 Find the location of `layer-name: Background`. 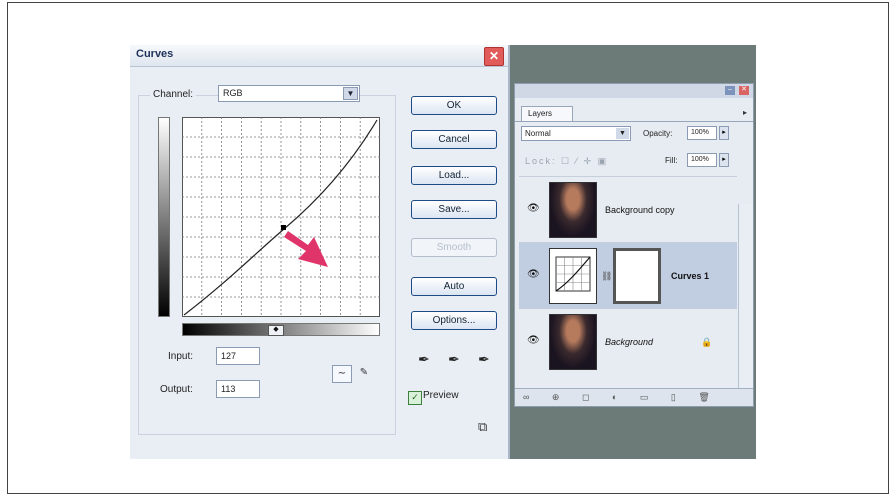

layer-name: Background is located at coordinates (629, 342).